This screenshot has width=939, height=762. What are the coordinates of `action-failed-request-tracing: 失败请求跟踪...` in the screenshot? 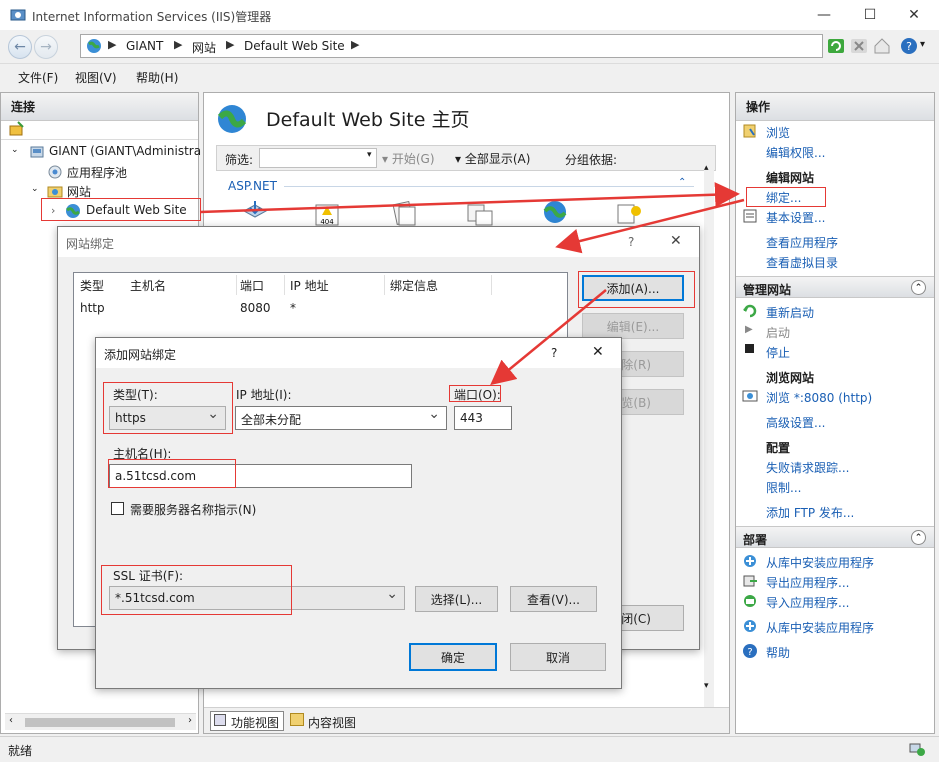 It's located at (807, 467).